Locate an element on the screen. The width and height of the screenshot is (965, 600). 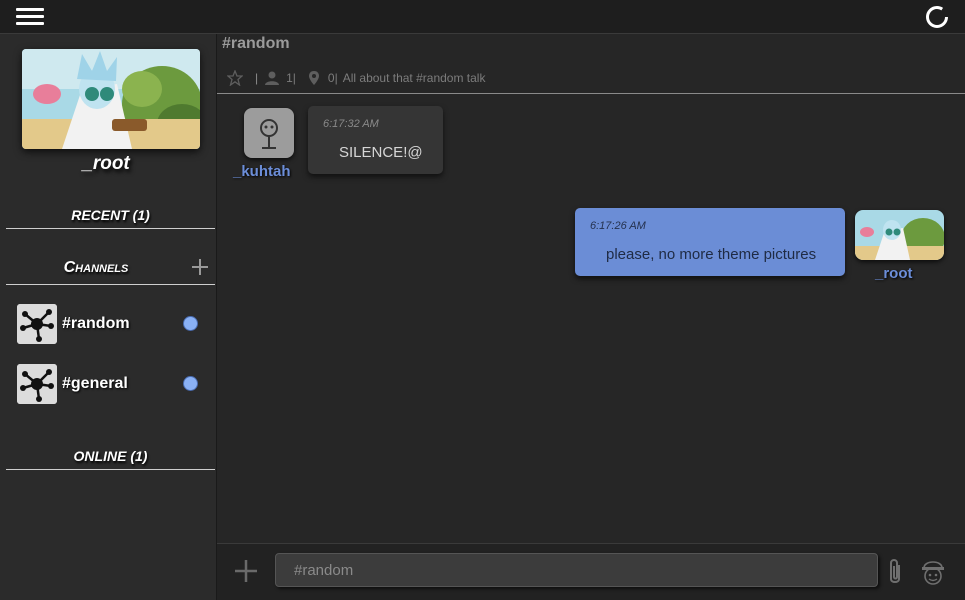
user-icon is located at coordinates (272, 78).